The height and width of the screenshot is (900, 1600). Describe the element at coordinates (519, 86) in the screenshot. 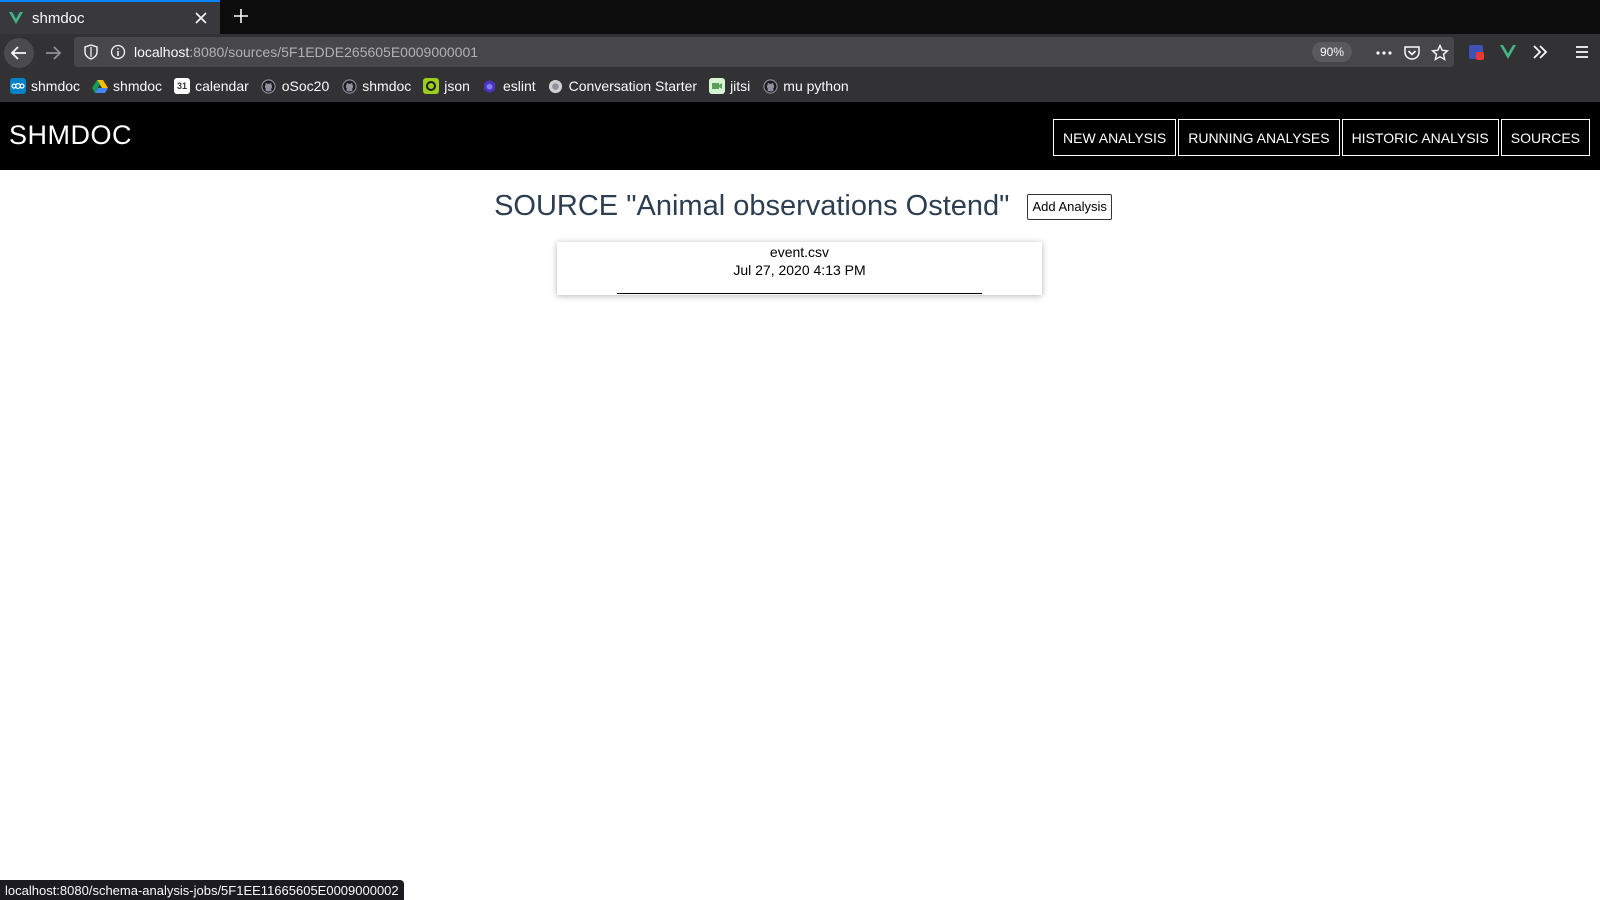

I see `bookmark-label: eslint` at that location.